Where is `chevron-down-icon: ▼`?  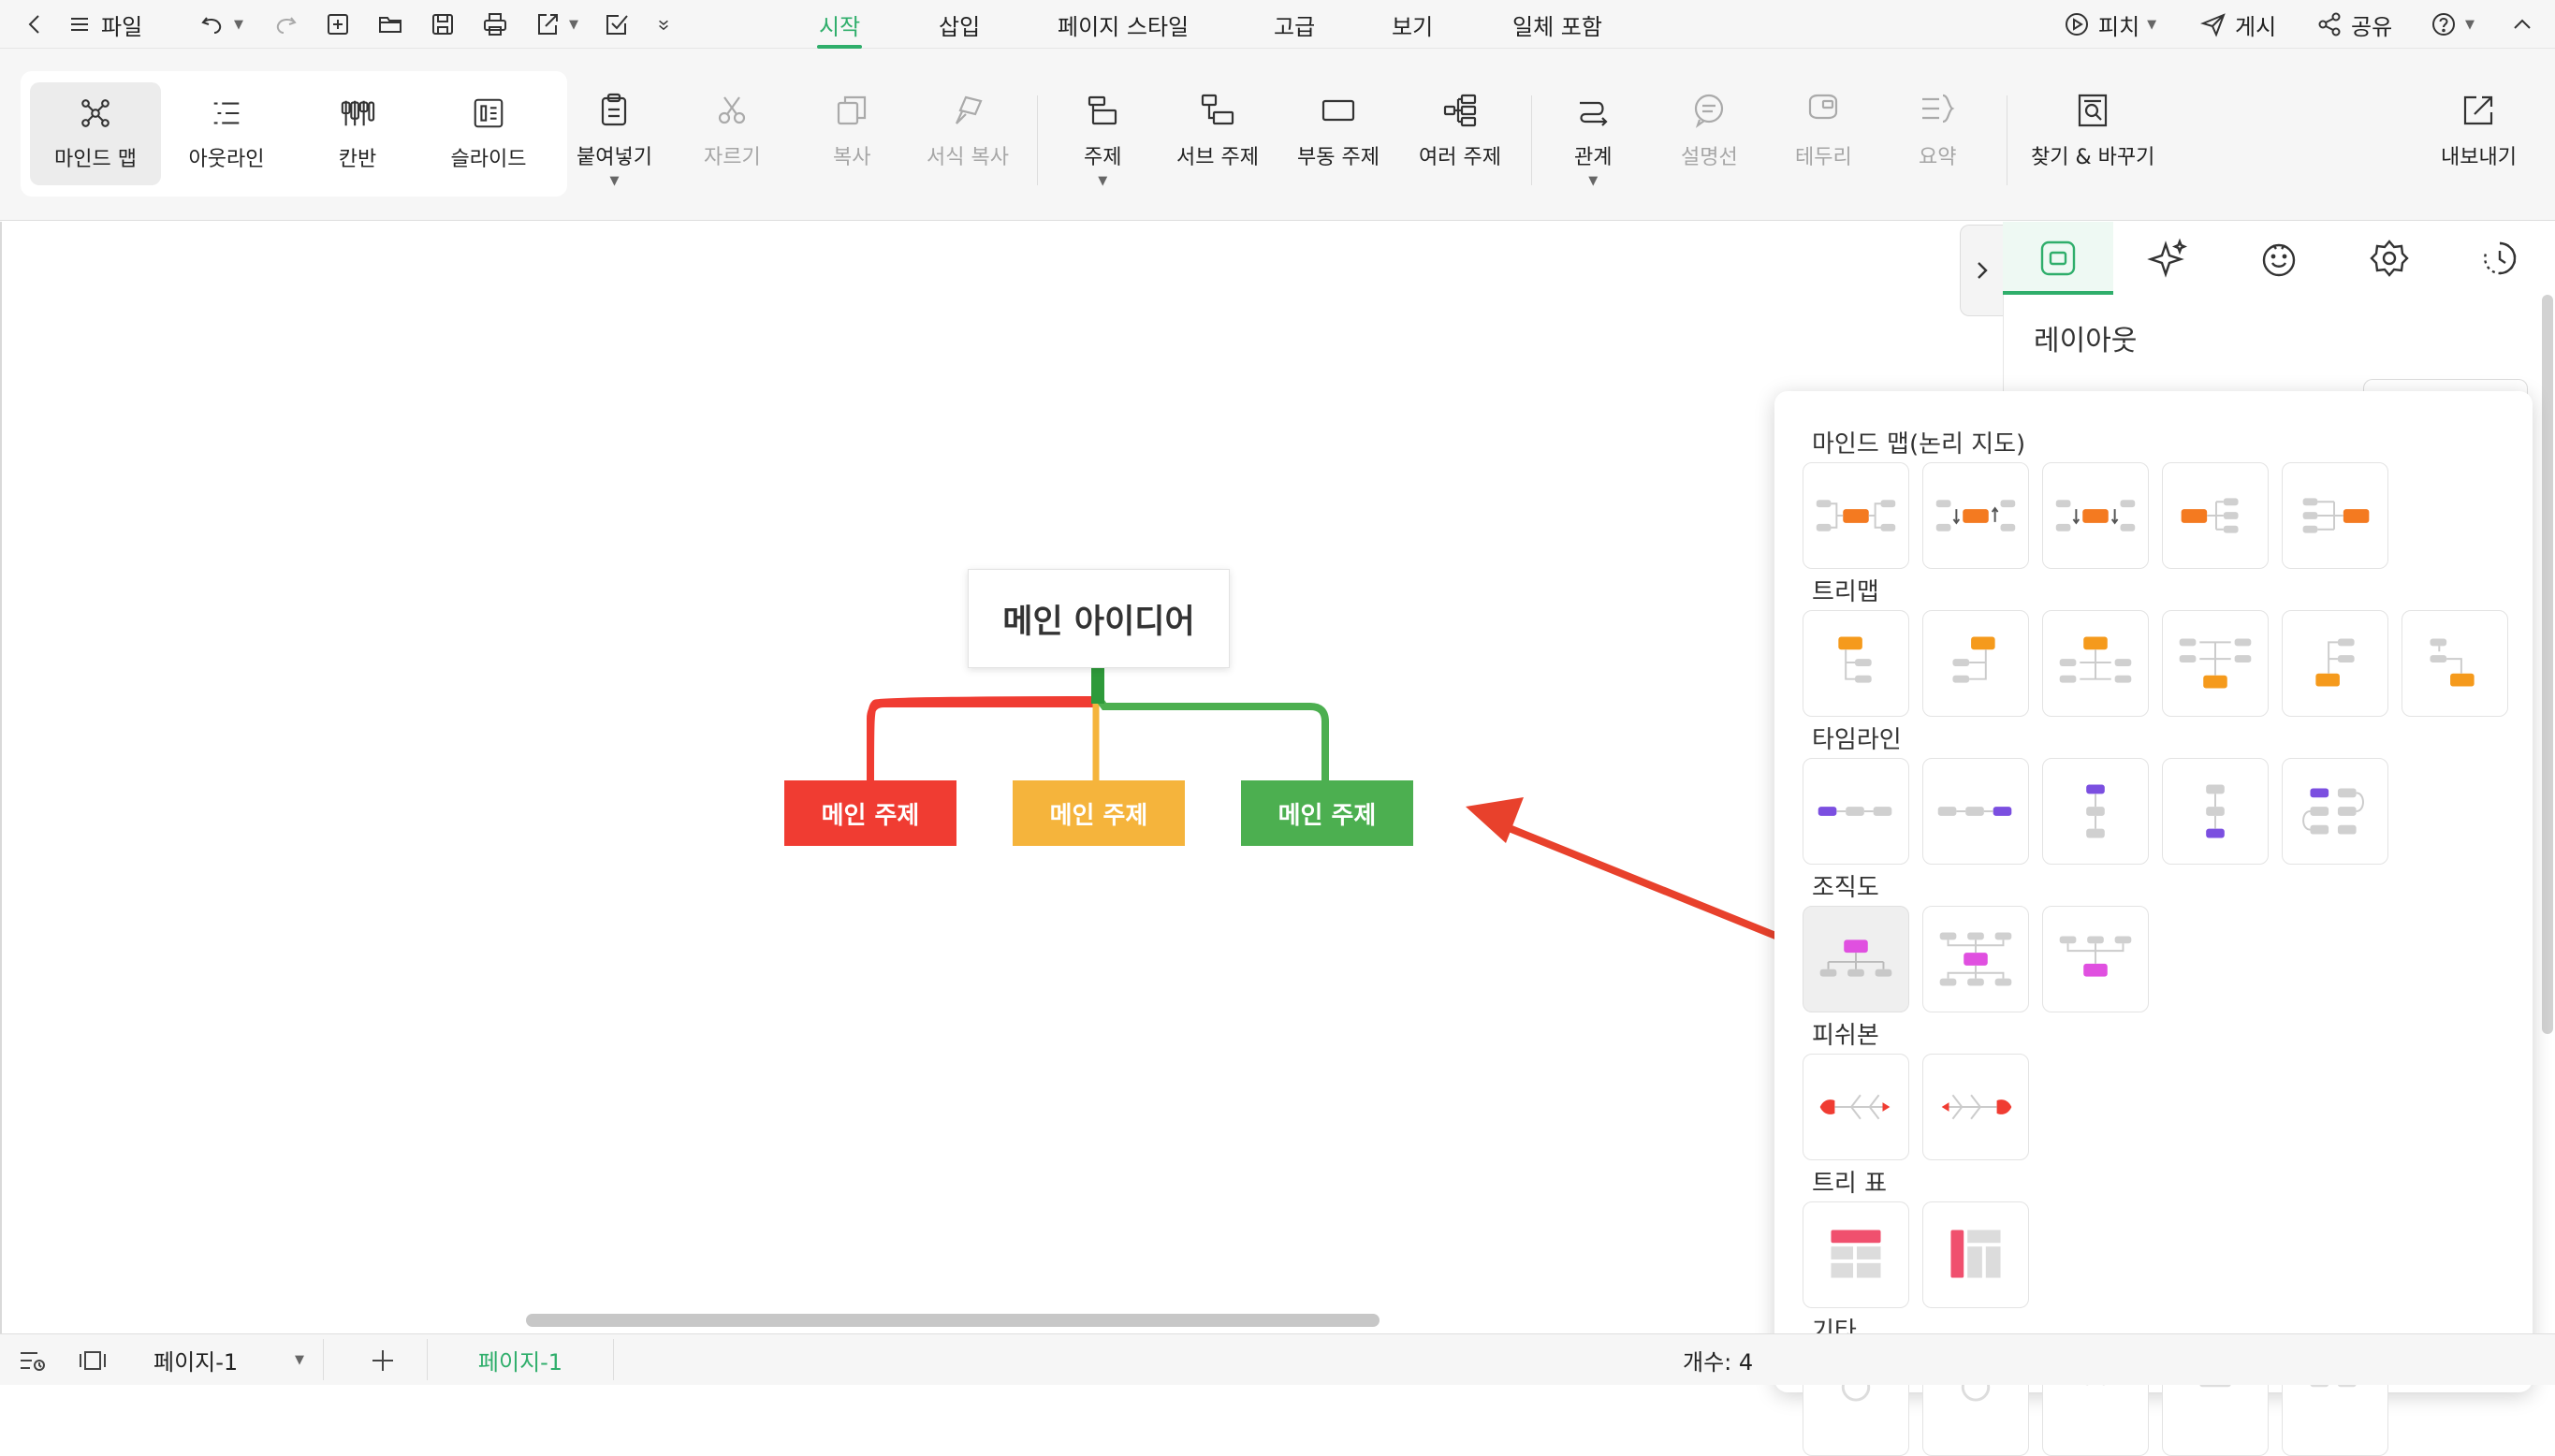
chevron-down-icon: ▼ is located at coordinates (299, 1359).